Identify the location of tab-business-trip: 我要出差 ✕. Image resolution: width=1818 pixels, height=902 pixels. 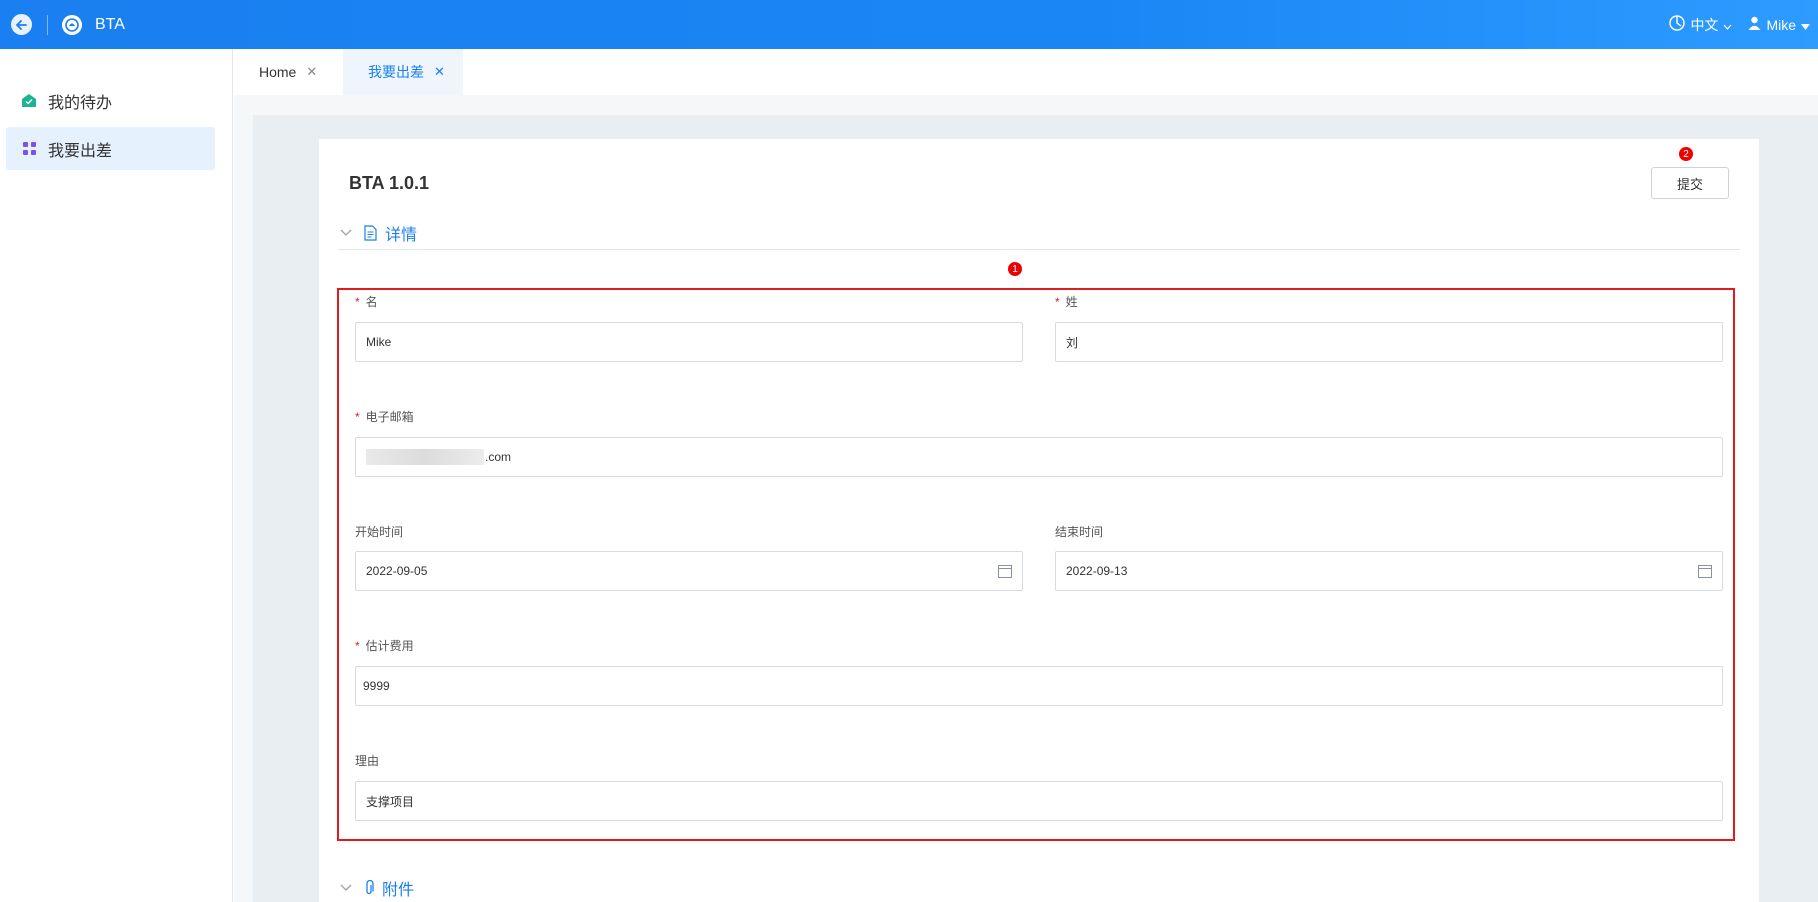
(403, 72).